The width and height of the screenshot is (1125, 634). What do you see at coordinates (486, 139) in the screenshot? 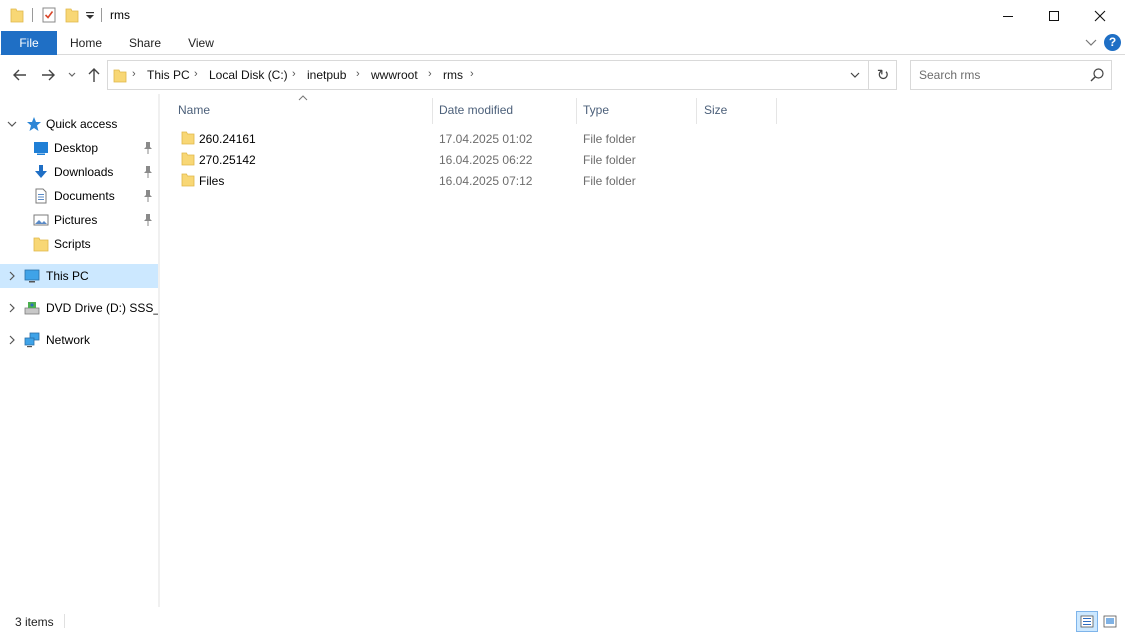
I see `file-date-modified: 17.04.2025 01:02` at bounding box center [486, 139].